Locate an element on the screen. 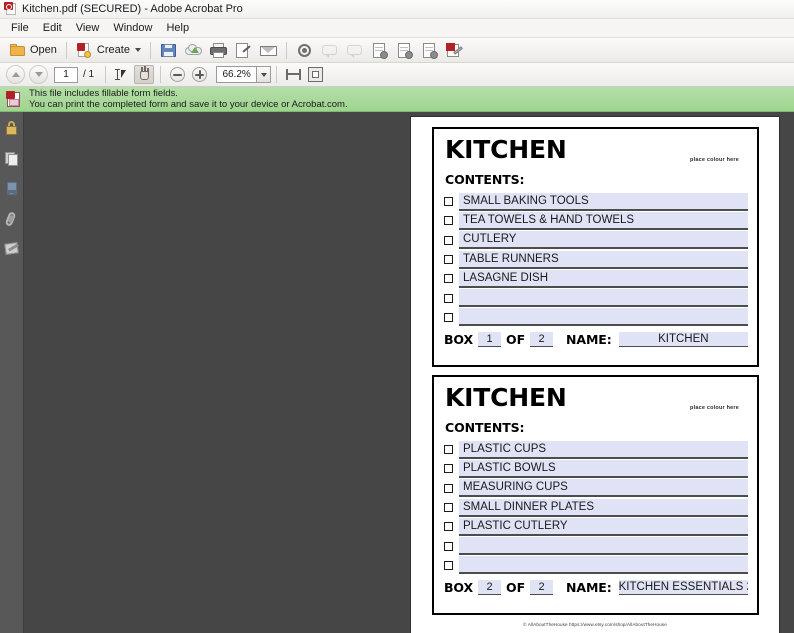 The height and width of the screenshot is (633, 794). hand-tool-button is located at coordinates (144, 74).